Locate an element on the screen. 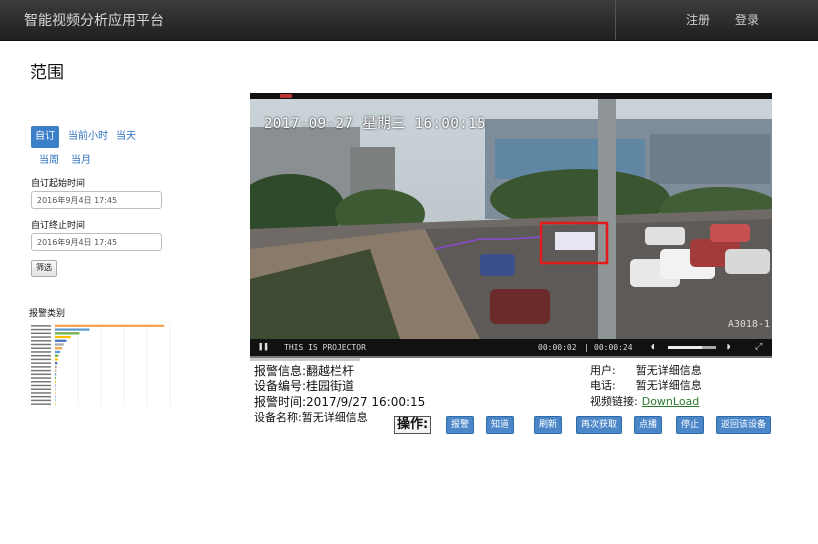 The width and height of the screenshot is (818, 544). chart-bars is located at coordinates (98, 365).